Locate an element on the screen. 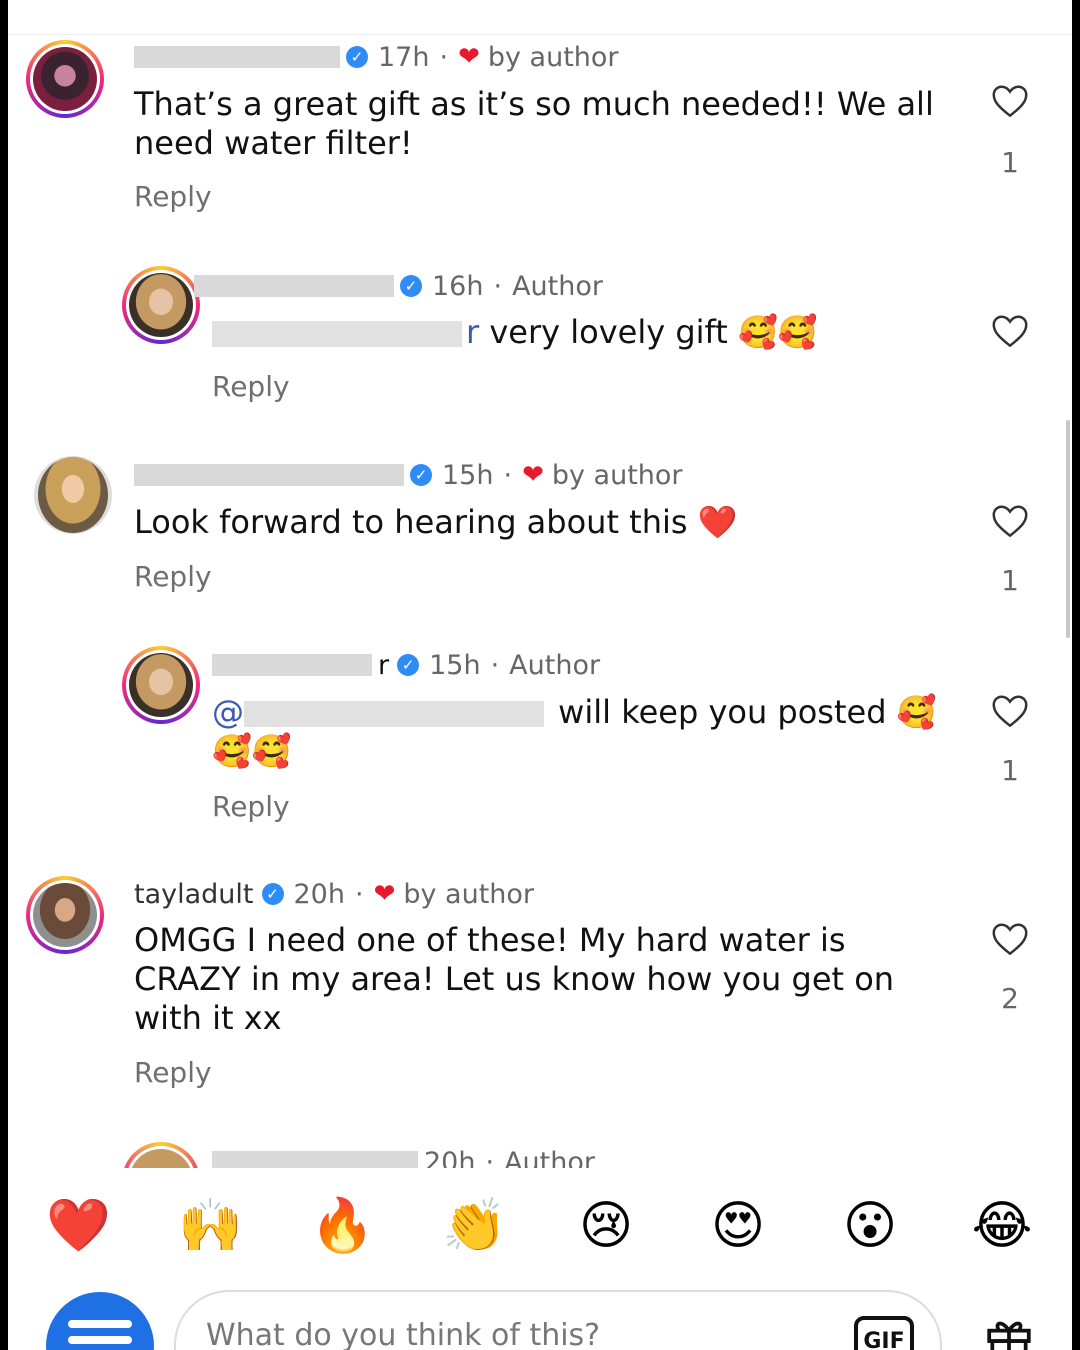  comment-meta: ✓ 15h · ❤ by author is located at coordinates (408, 475).